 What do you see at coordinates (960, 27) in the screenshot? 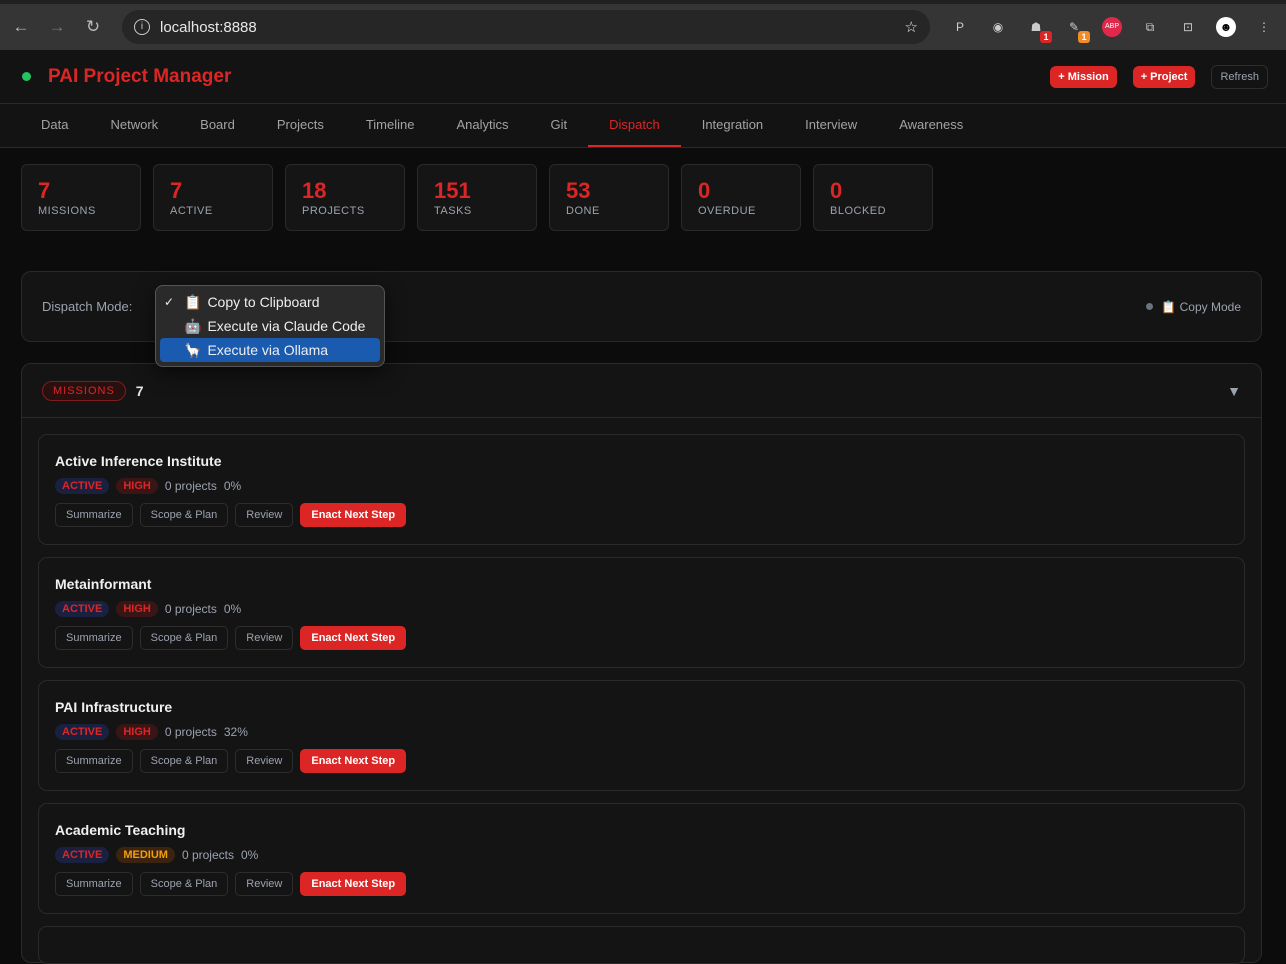
I see `extension-p-icon: P` at bounding box center [960, 27].